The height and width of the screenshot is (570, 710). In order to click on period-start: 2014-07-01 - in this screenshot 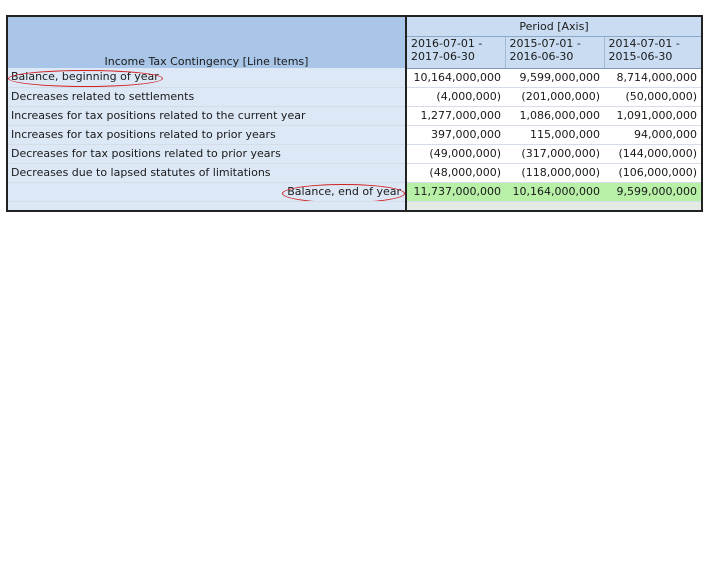, I will do `click(644, 43)`.